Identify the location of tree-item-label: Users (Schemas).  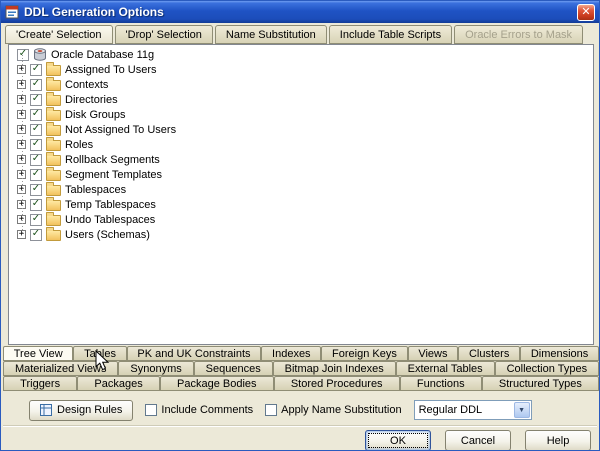
(107, 234).